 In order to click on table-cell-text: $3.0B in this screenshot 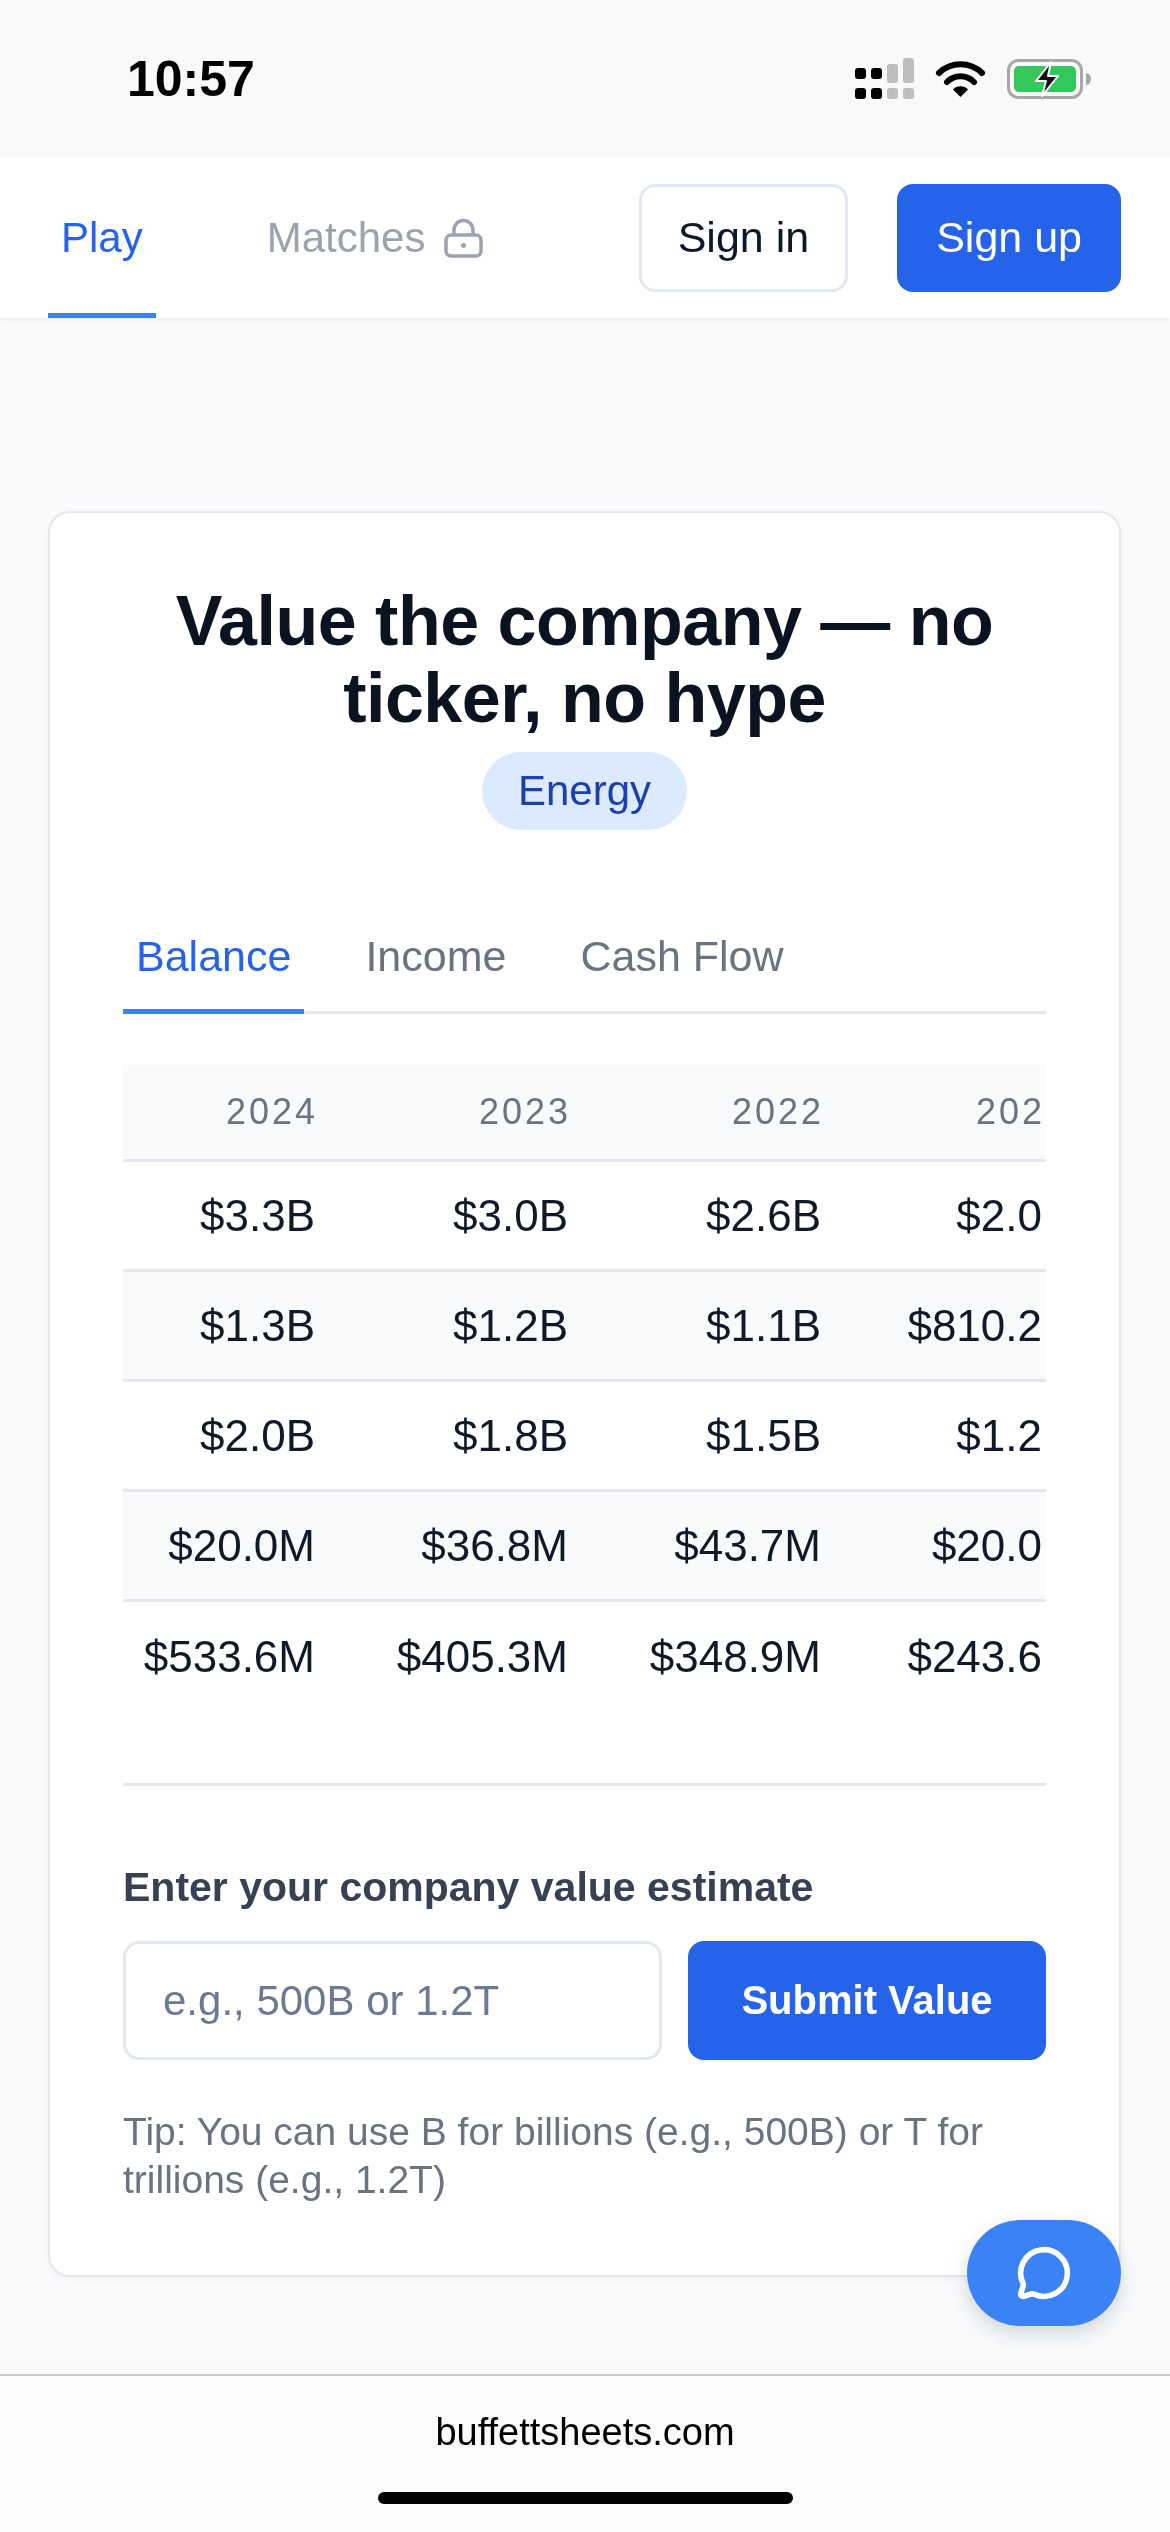, I will do `click(510, 1215)`.